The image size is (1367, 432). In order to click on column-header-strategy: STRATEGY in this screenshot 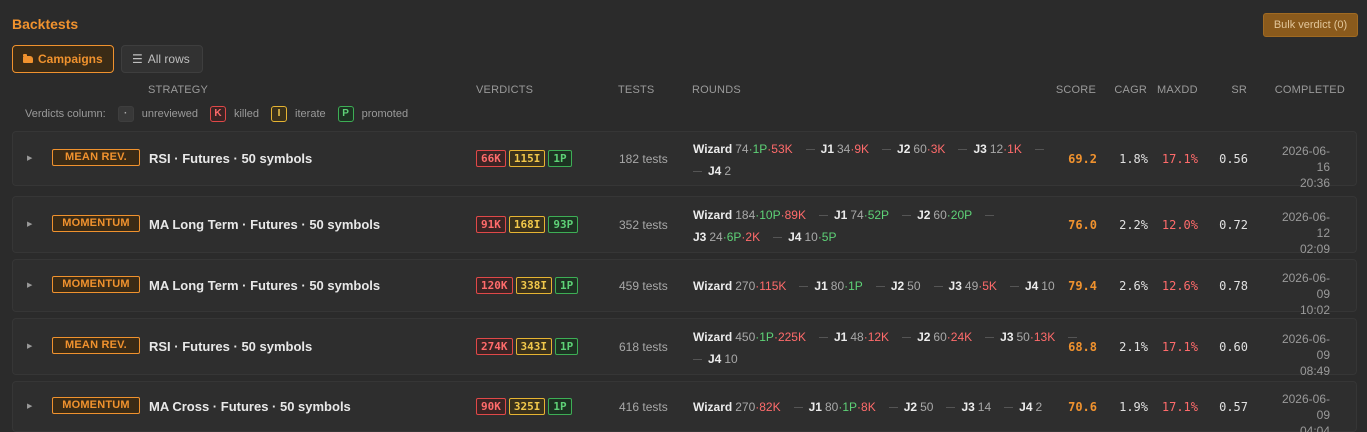, I will do `click(178, 90)`.